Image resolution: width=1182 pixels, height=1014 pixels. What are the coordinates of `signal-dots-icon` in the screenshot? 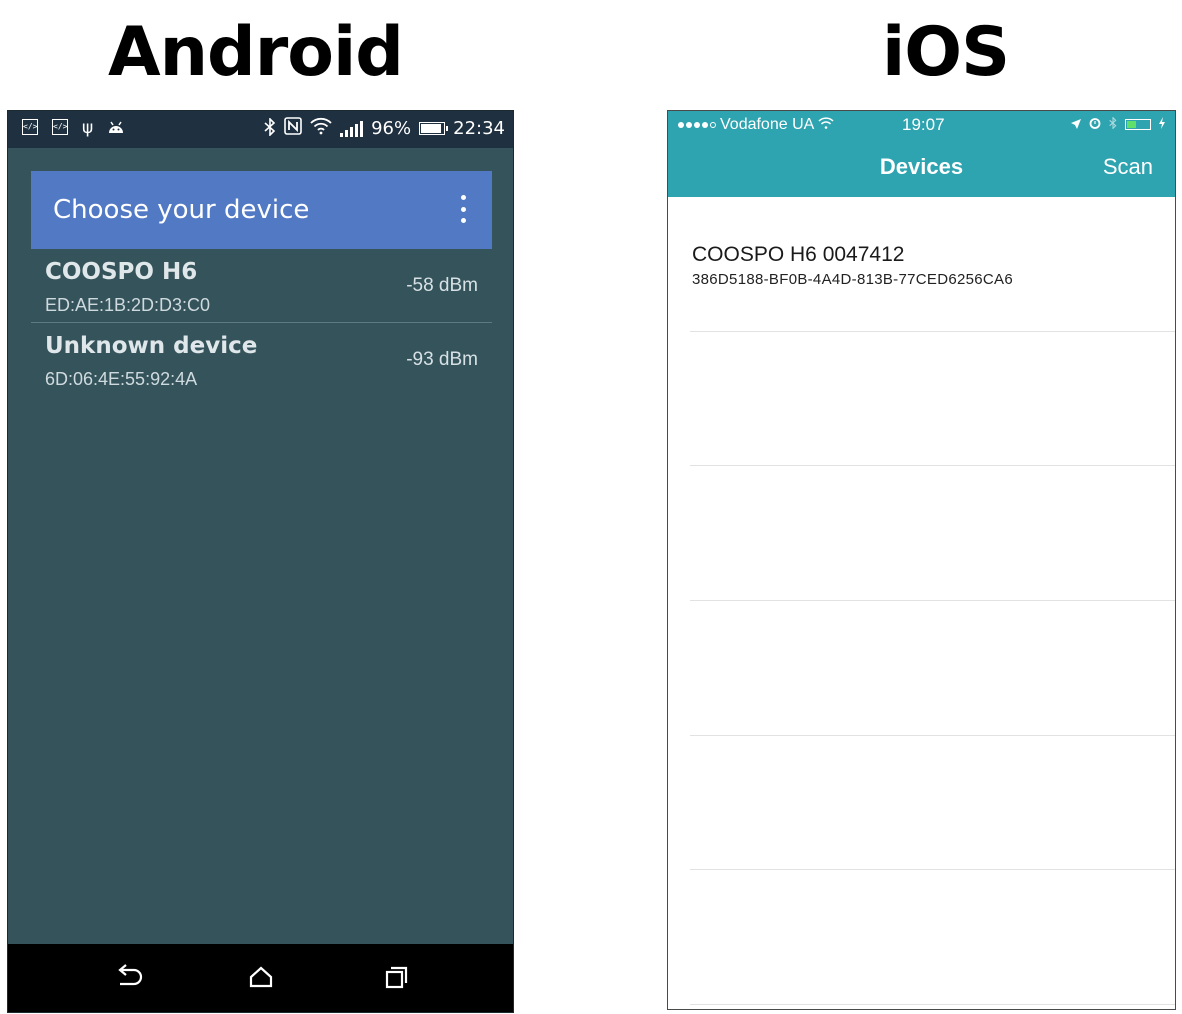 It's located at (697, 125).